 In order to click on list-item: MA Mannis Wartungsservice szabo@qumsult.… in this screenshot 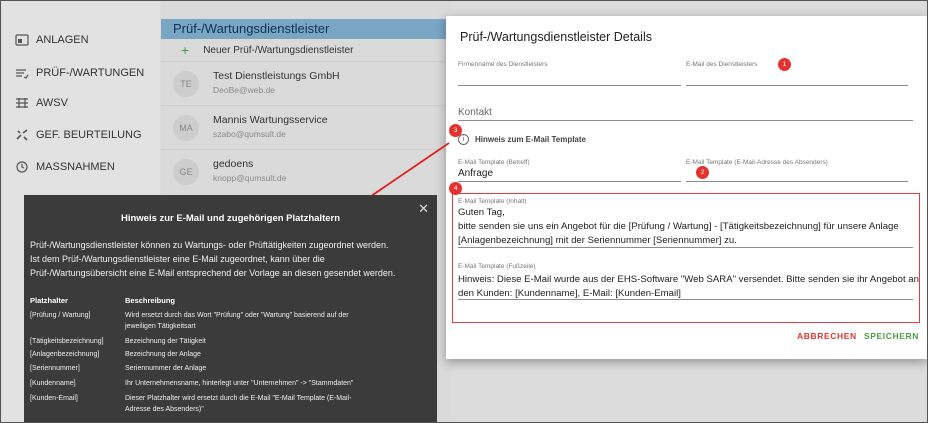, I will do `click(306, 127)`.